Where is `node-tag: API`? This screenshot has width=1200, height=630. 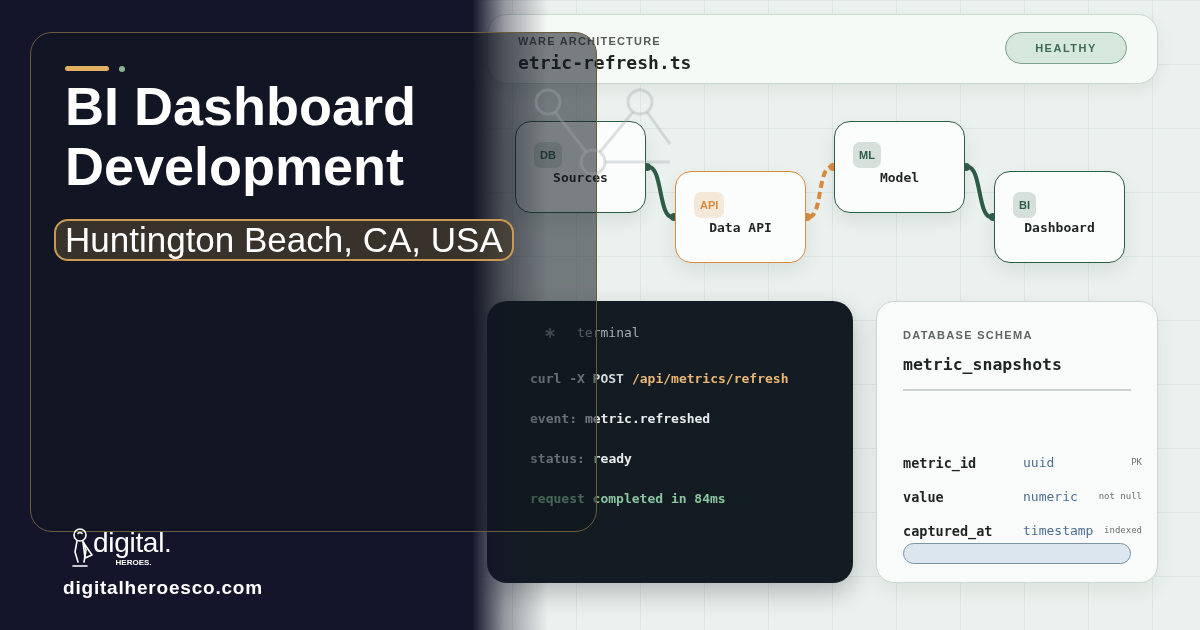 node-tag: API is located at coordinates (709, 205).